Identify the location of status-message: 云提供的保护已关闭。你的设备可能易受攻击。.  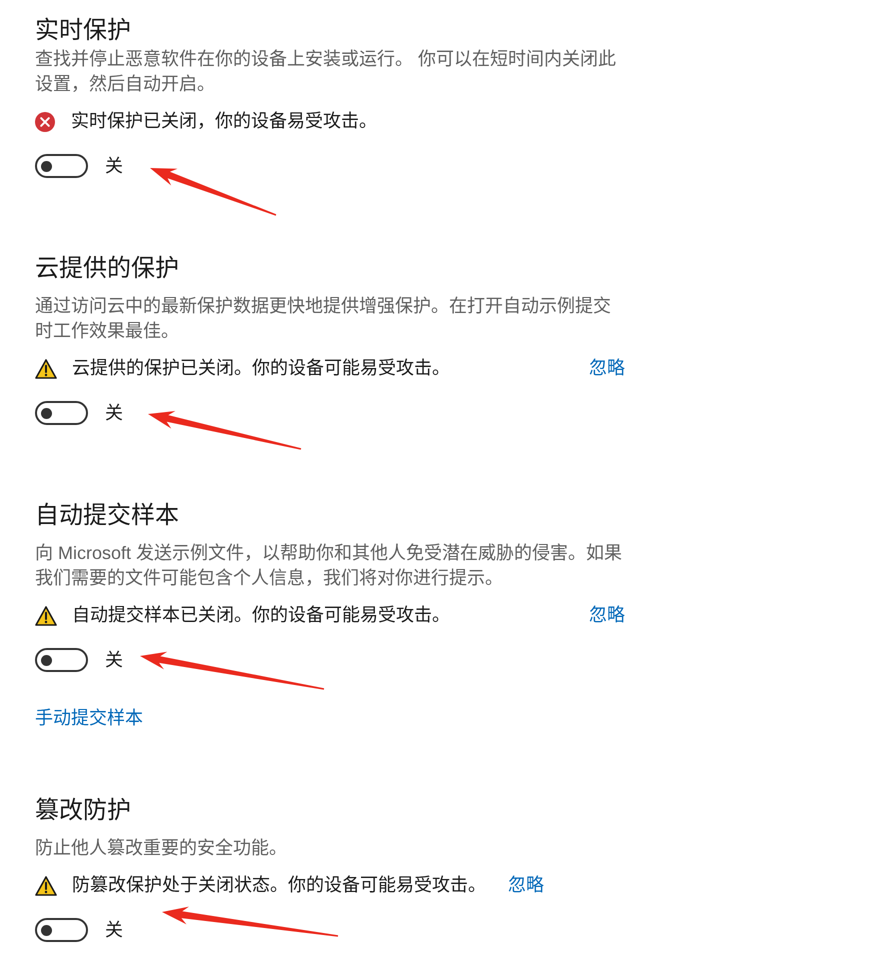
(261, 368).